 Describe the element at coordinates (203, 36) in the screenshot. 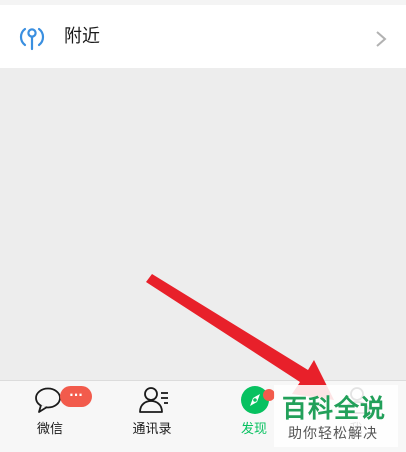

I see `nearby-list-item: 附近` at that location.